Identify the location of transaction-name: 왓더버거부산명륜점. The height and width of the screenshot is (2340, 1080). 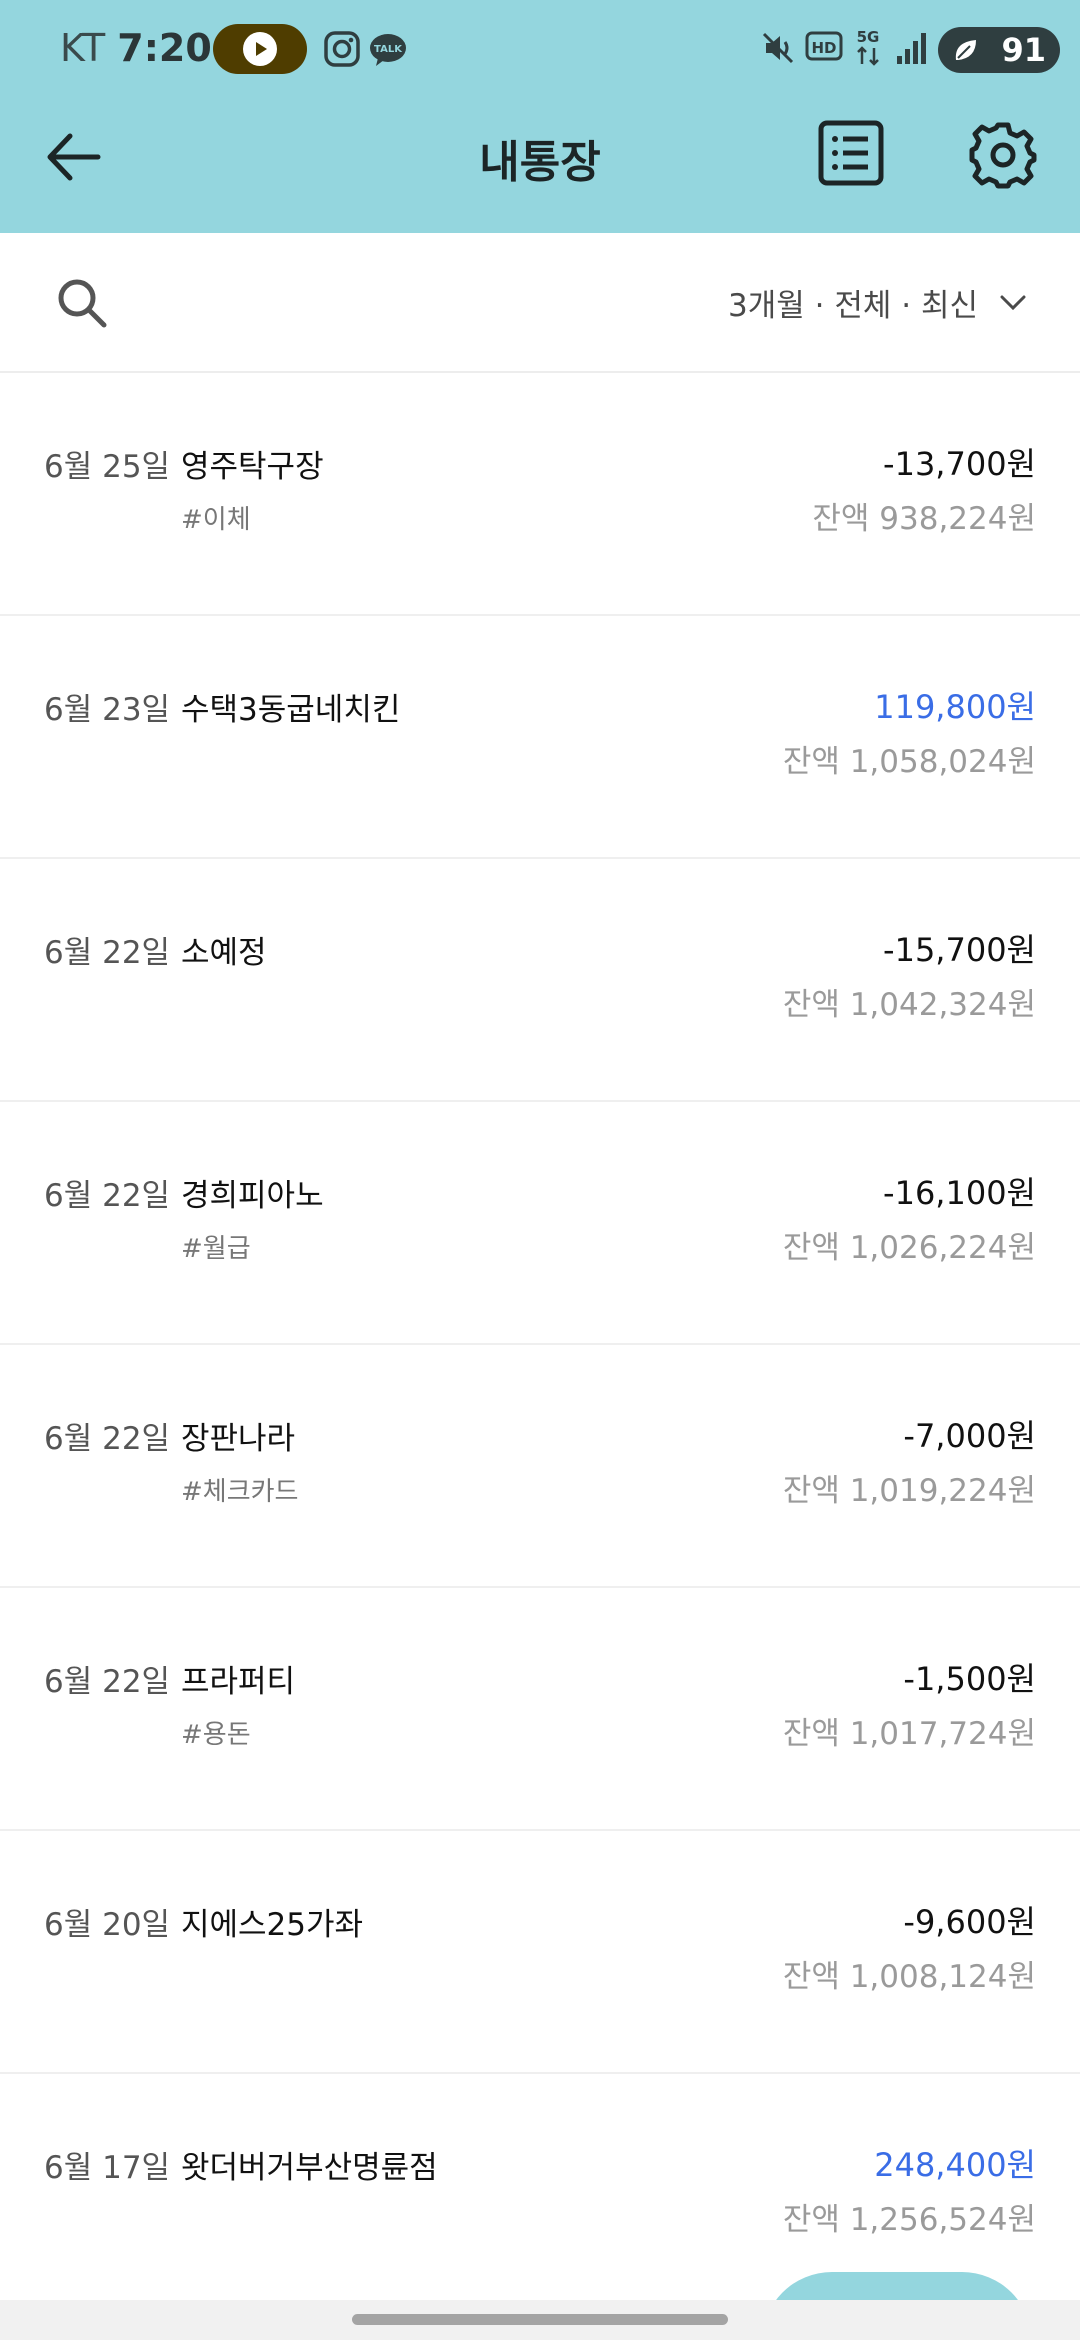
(309, 2168).